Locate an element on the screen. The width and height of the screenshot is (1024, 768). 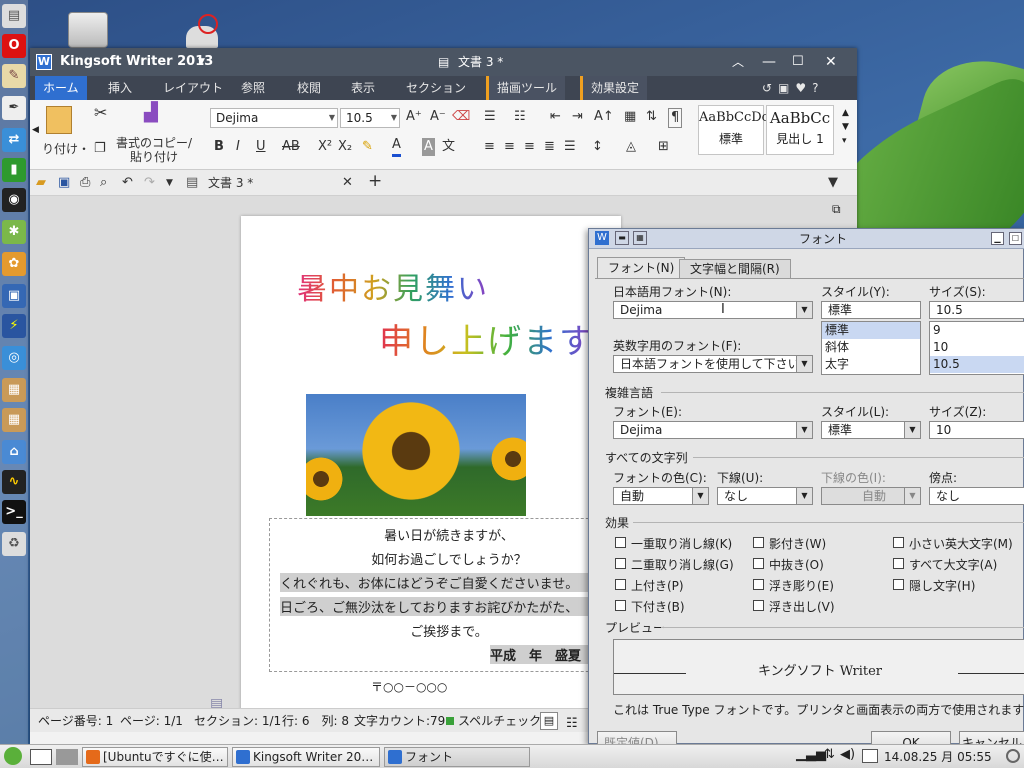
cart-icon: ⌂ is located at coordinates (14, 452).